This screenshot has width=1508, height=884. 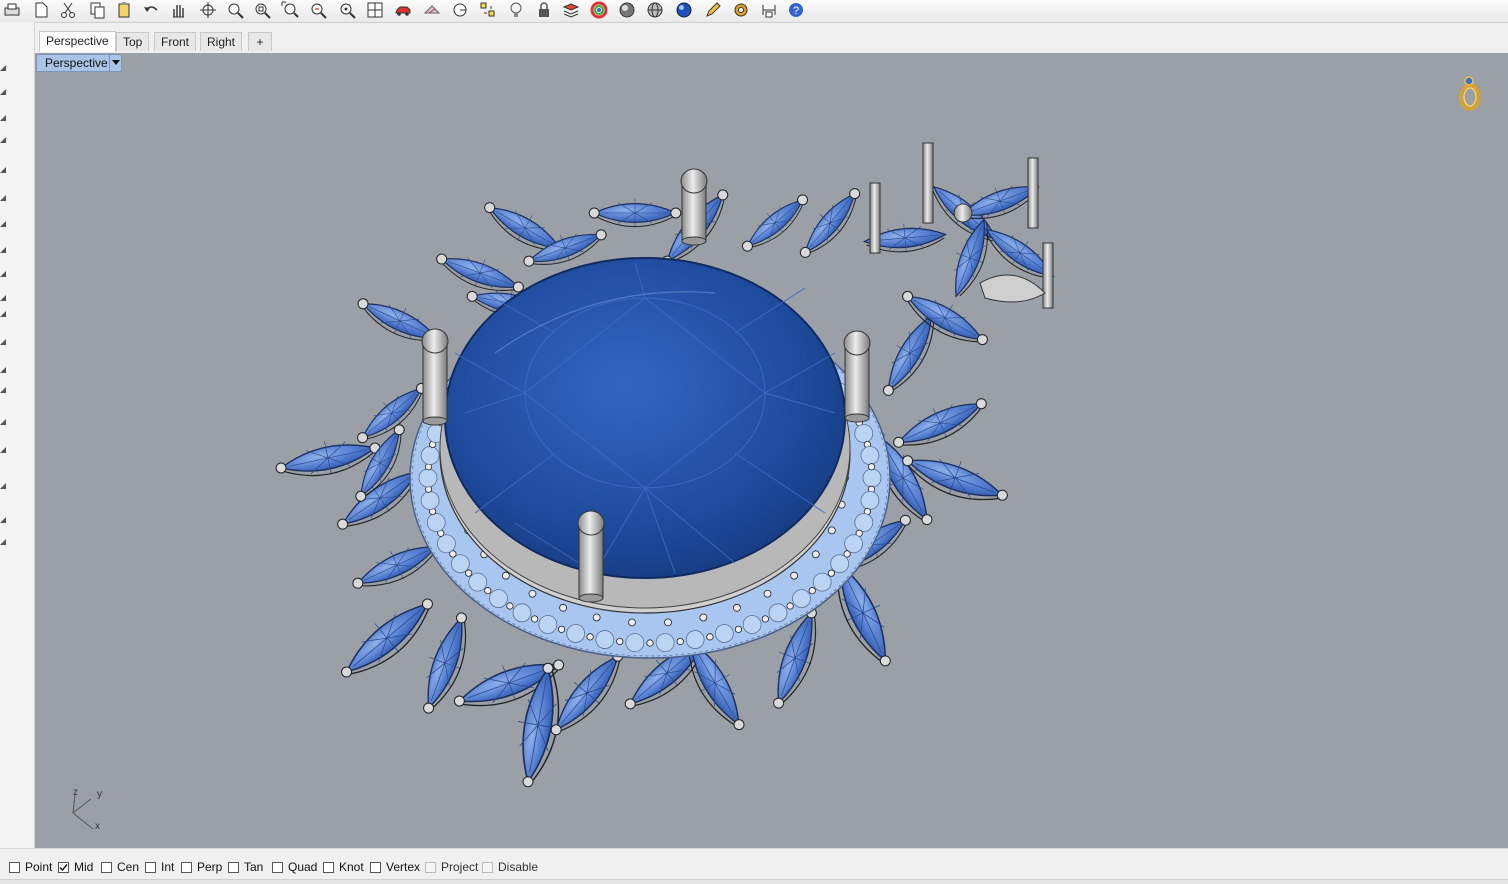 What do you see at coordinates (303, 867) in the screenshot?
I see `osnap-label: Quad` at bounding box center [303, 867].